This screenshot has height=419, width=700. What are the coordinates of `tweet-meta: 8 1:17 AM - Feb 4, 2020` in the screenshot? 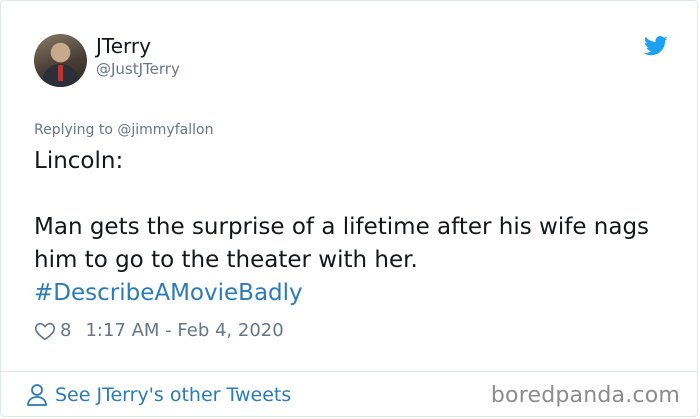 It's located at (159, 331).